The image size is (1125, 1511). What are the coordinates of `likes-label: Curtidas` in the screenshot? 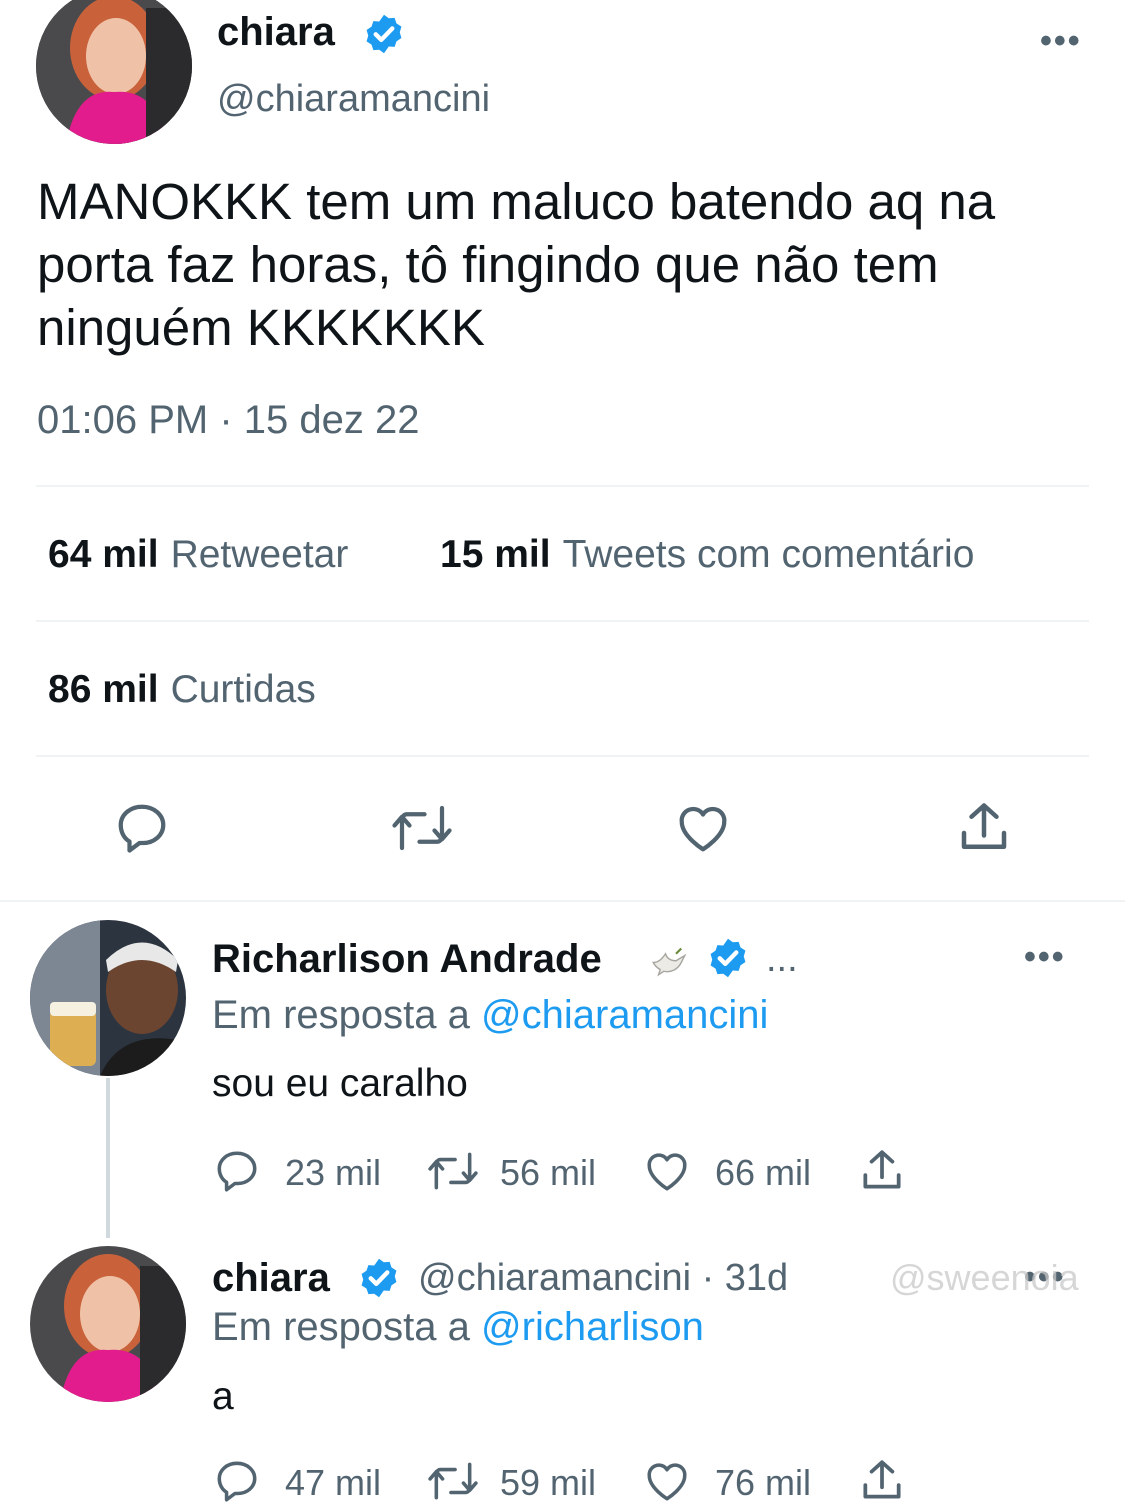 It's located at (243, 689).